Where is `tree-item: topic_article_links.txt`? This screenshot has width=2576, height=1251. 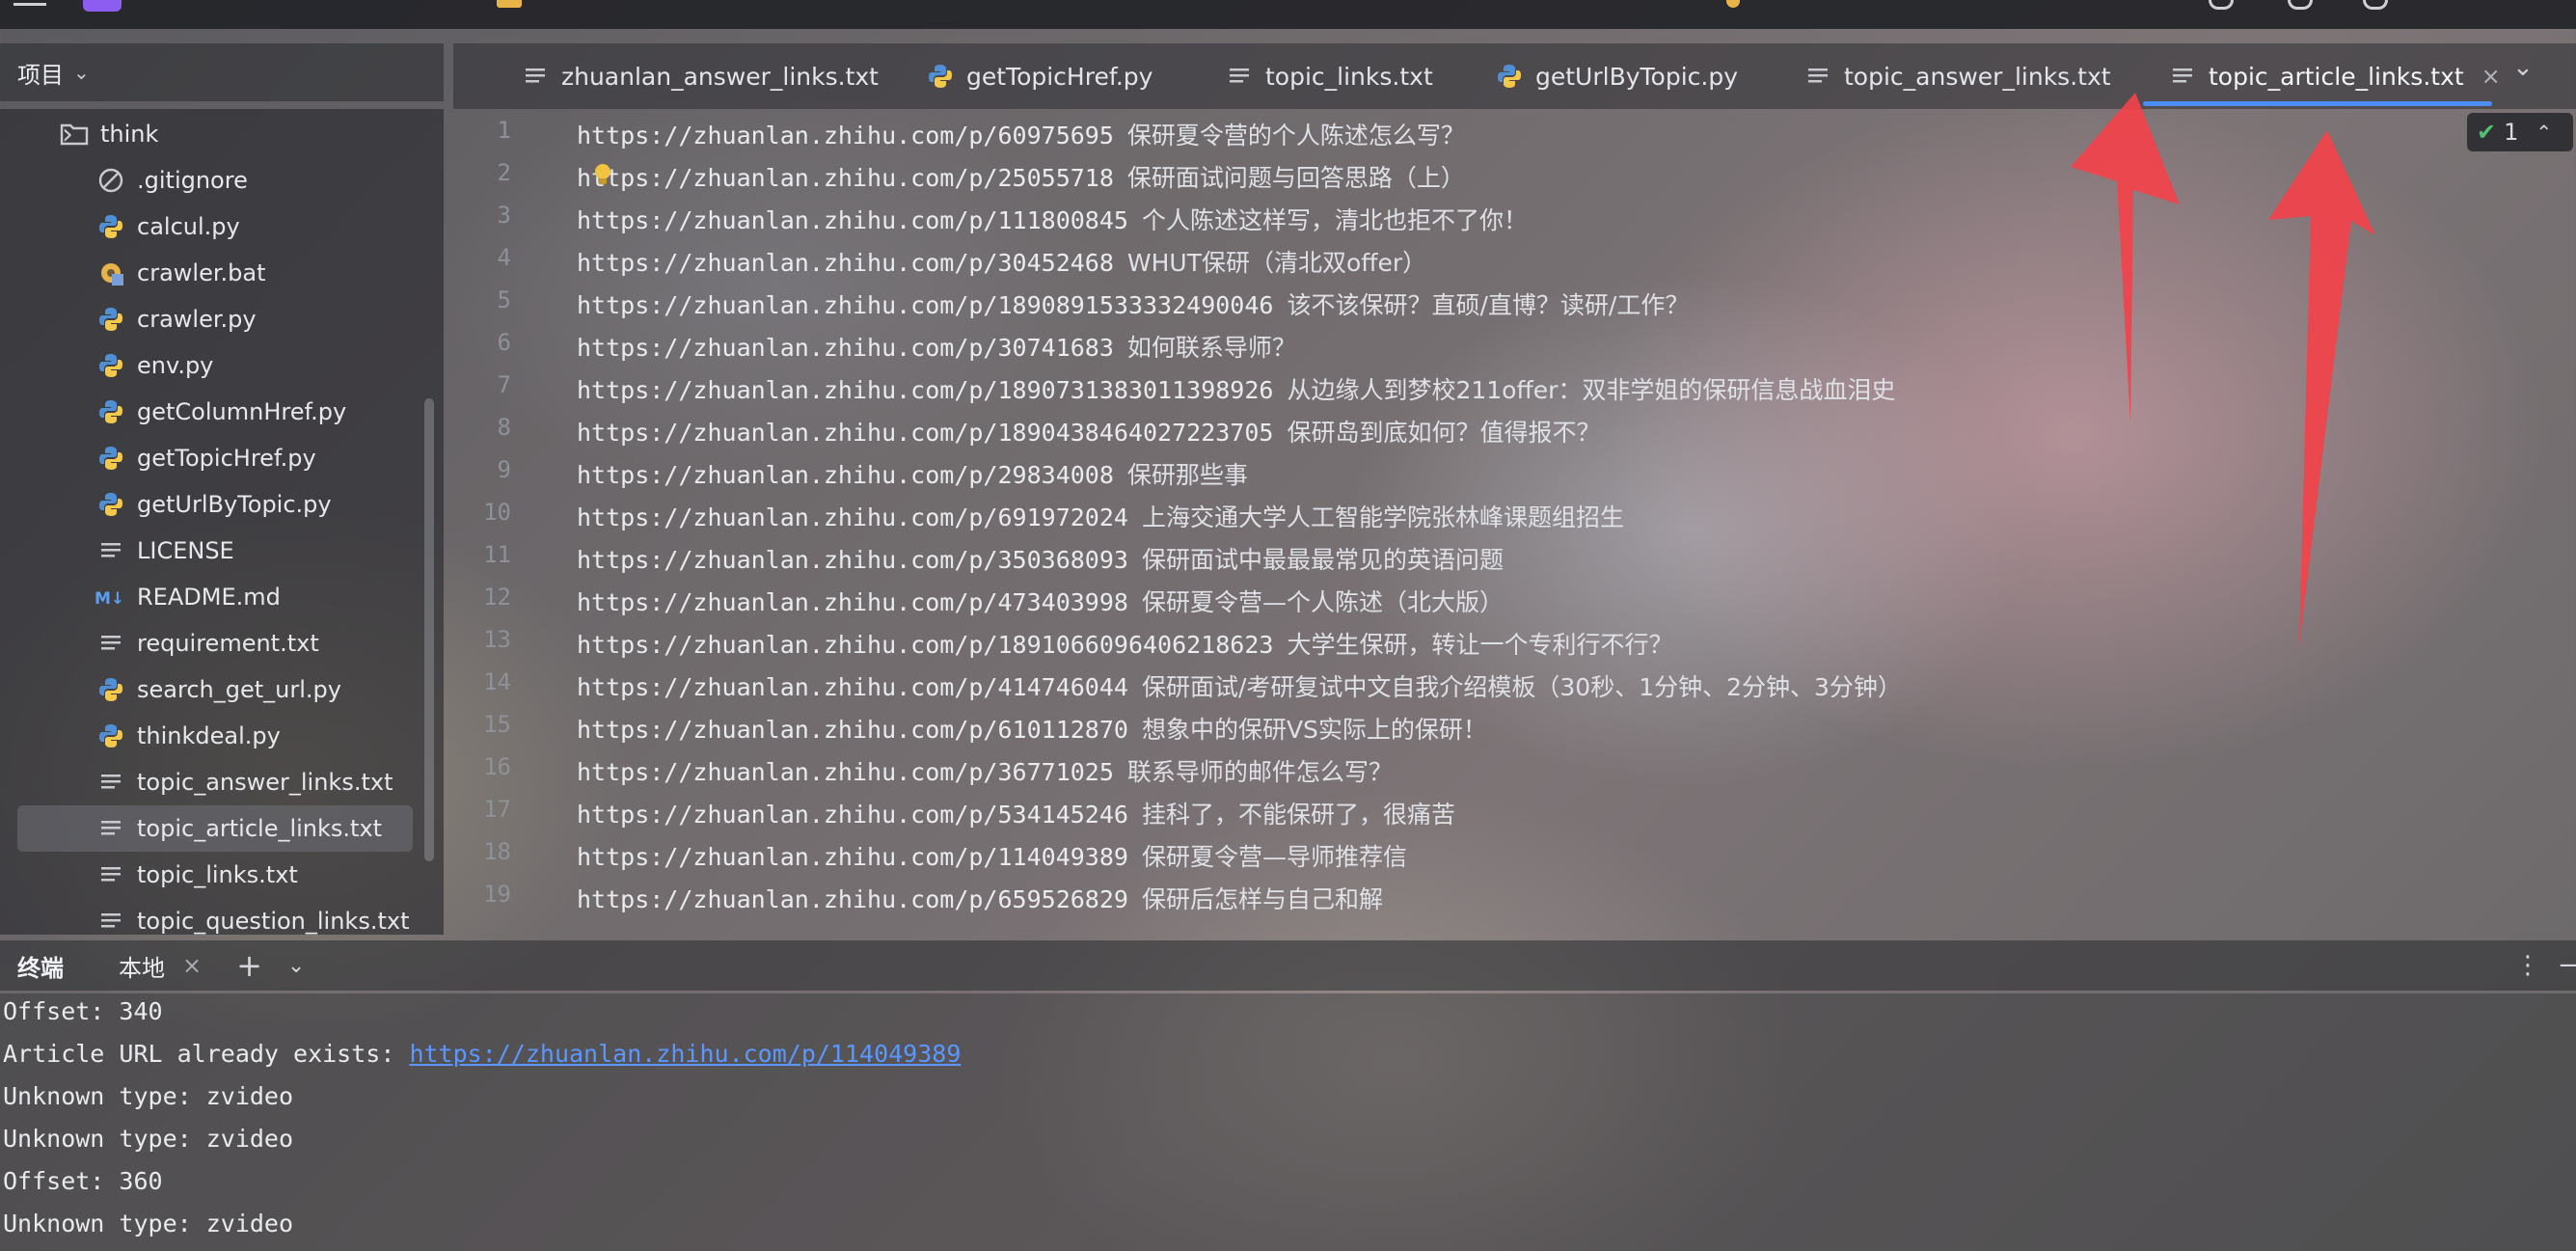 tree-item: topic_article_links.txt is located at coordinates (215, 828).